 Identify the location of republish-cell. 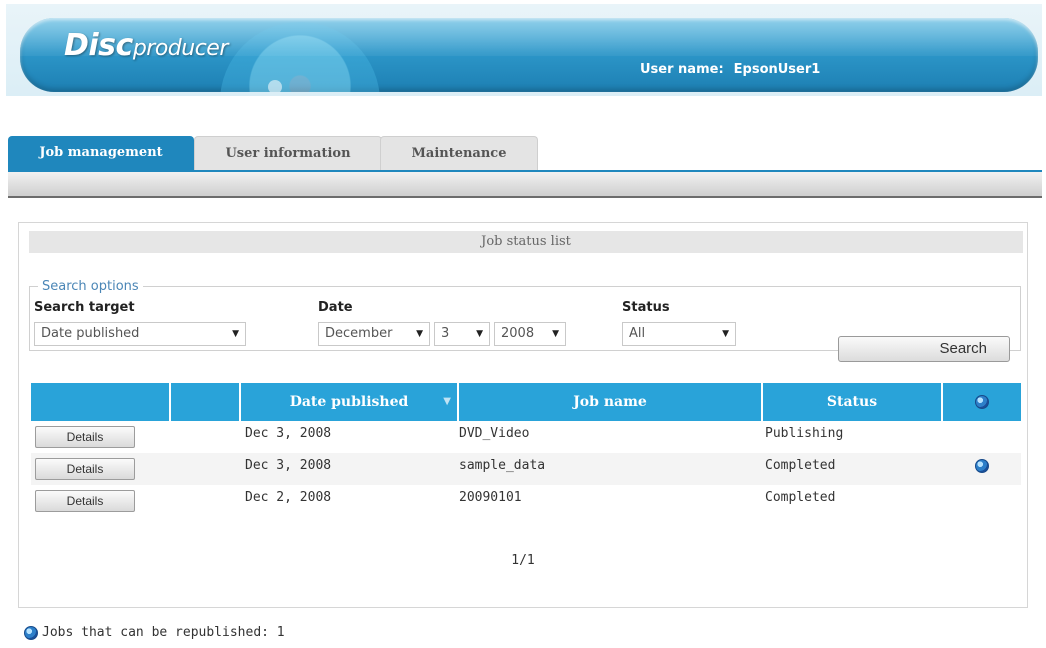
(982, 469).